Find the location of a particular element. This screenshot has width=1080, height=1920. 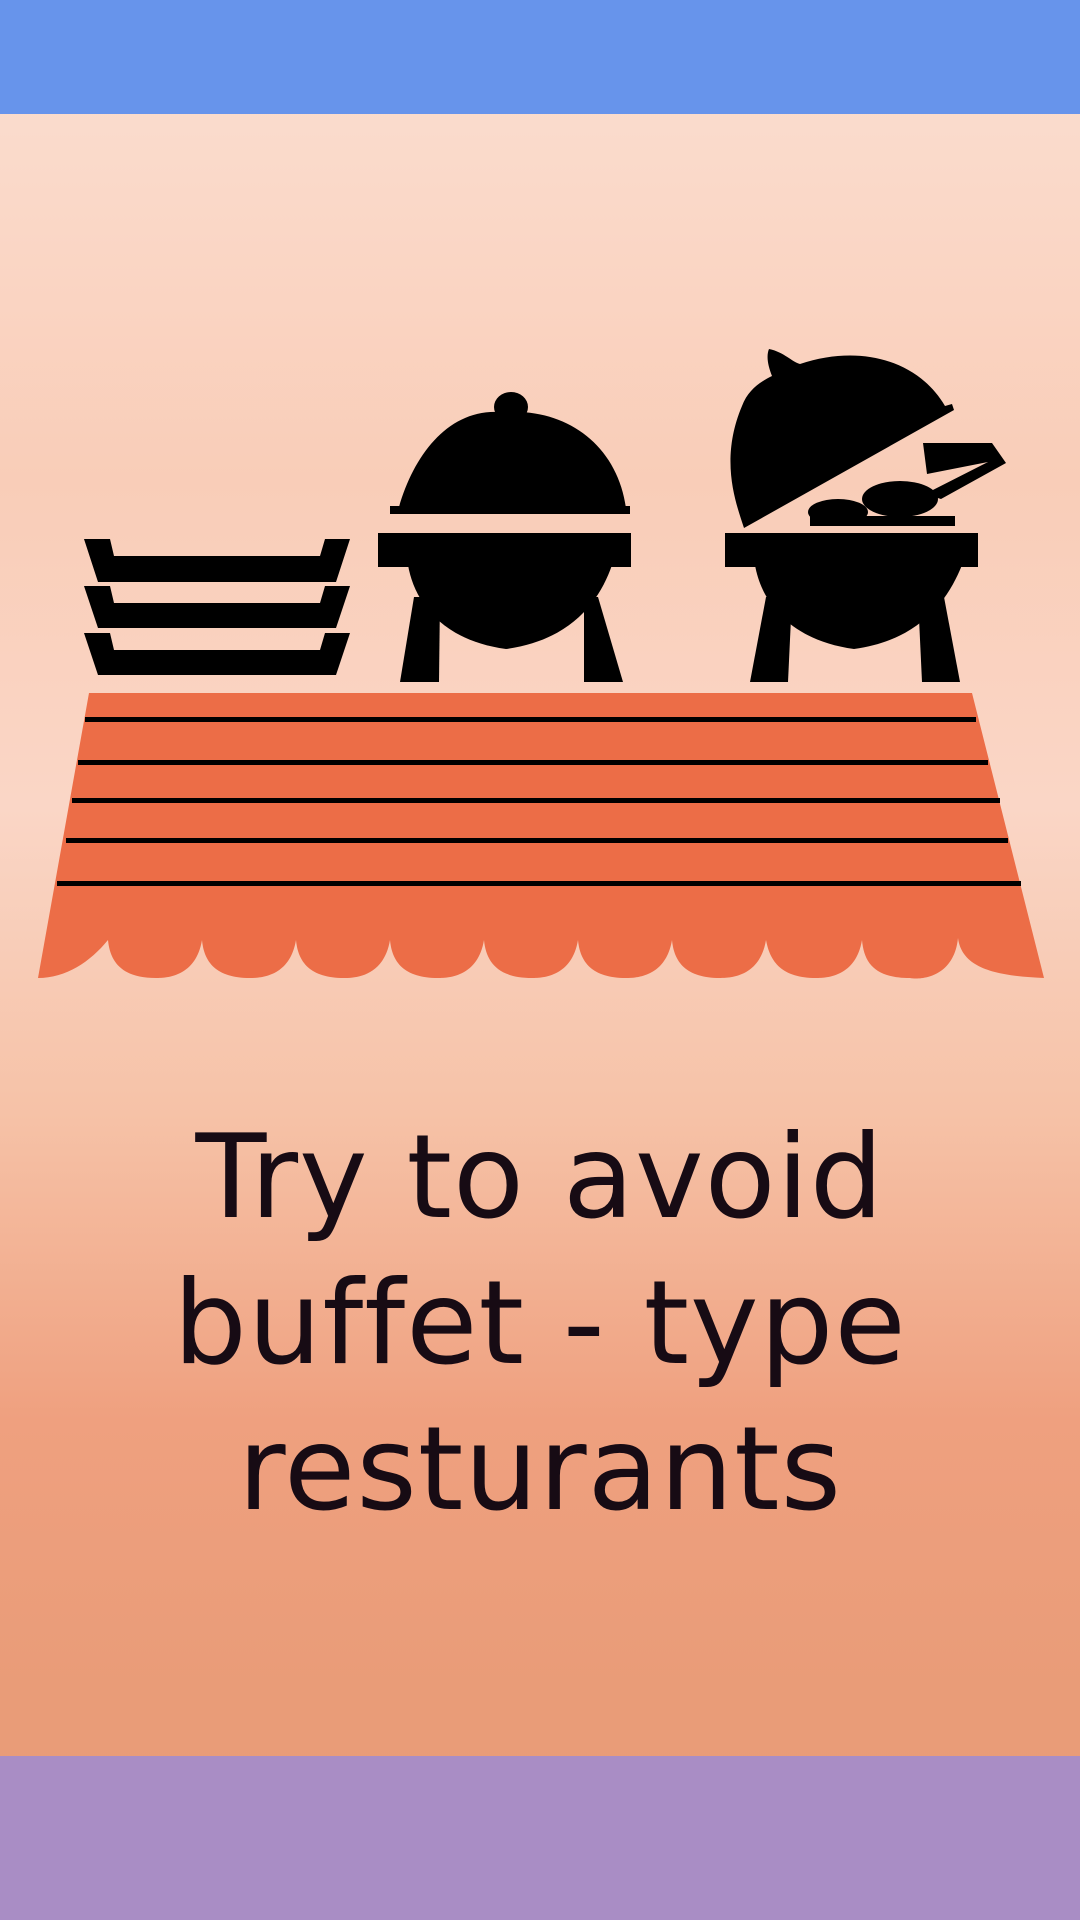

bottom-band is located at coordinates (540, 1838).